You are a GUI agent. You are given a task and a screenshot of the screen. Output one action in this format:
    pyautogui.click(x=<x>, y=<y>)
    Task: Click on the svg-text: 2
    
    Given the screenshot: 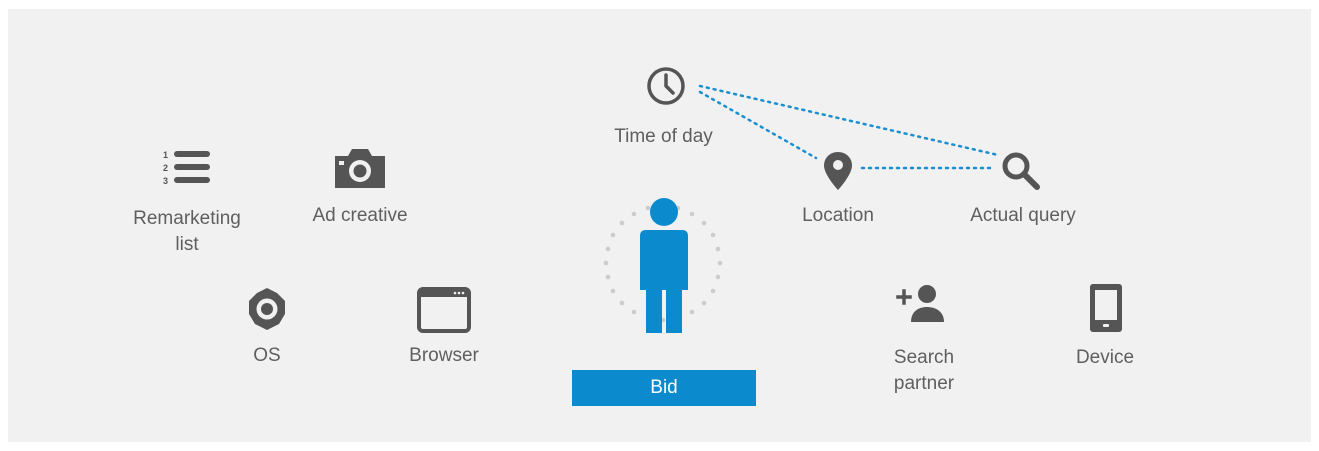 What is the action you would take?
    pyautogui.click(x=165, y=168)
    